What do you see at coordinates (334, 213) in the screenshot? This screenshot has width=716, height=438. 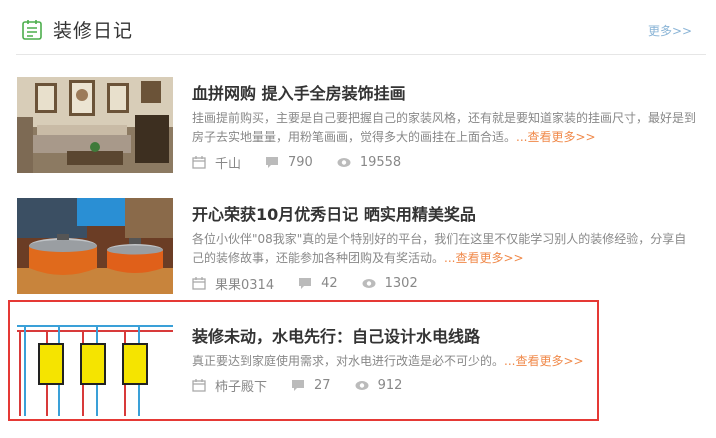 I see `article-title: 开心荣获10月优秀日记 晒实用精美奖品` at bounding box center [334, 213].